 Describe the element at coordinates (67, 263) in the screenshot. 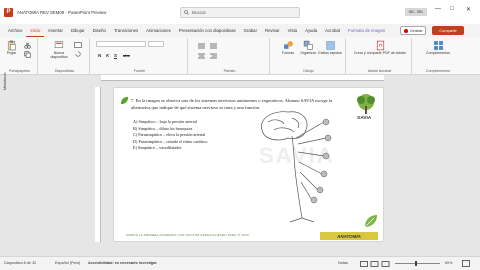

I see `language-indicator: Español (Perú)` at that location.